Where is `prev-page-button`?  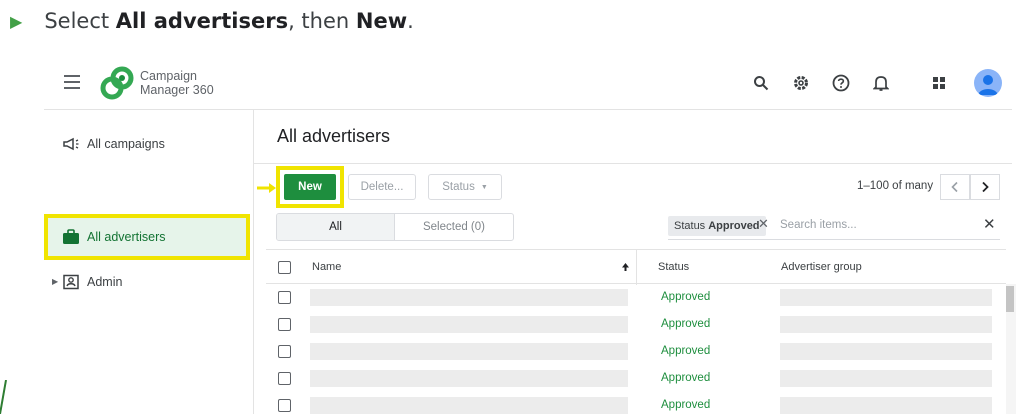 prev-page-button is located at coordinates (955, 187).